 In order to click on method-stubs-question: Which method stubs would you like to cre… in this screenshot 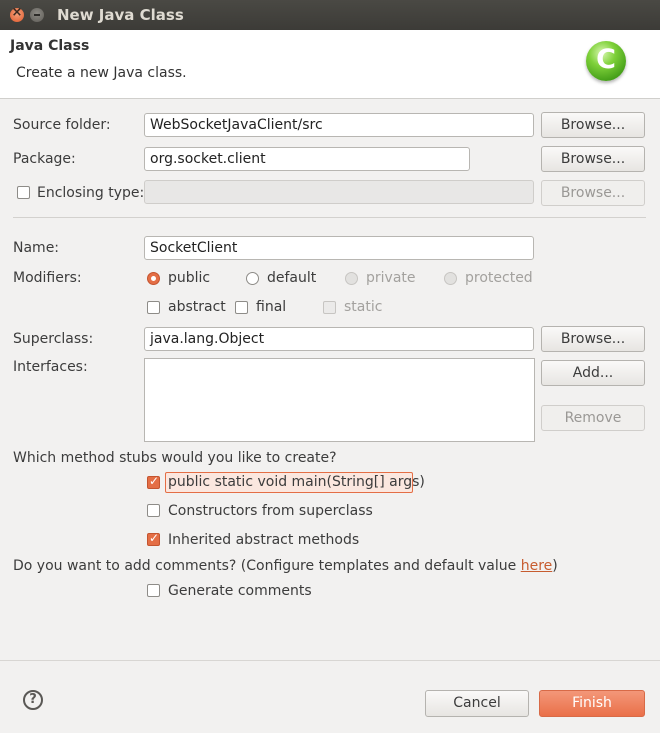, I will do `click(175, 458)`.